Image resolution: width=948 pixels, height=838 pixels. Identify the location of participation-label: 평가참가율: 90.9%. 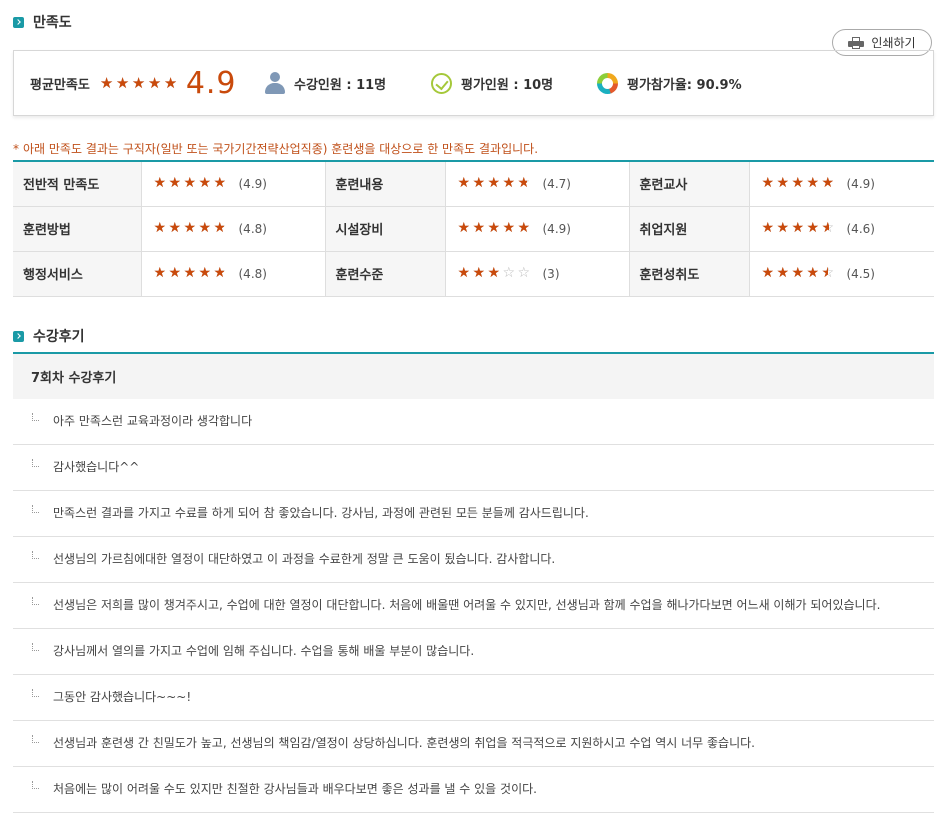
(684, 85).